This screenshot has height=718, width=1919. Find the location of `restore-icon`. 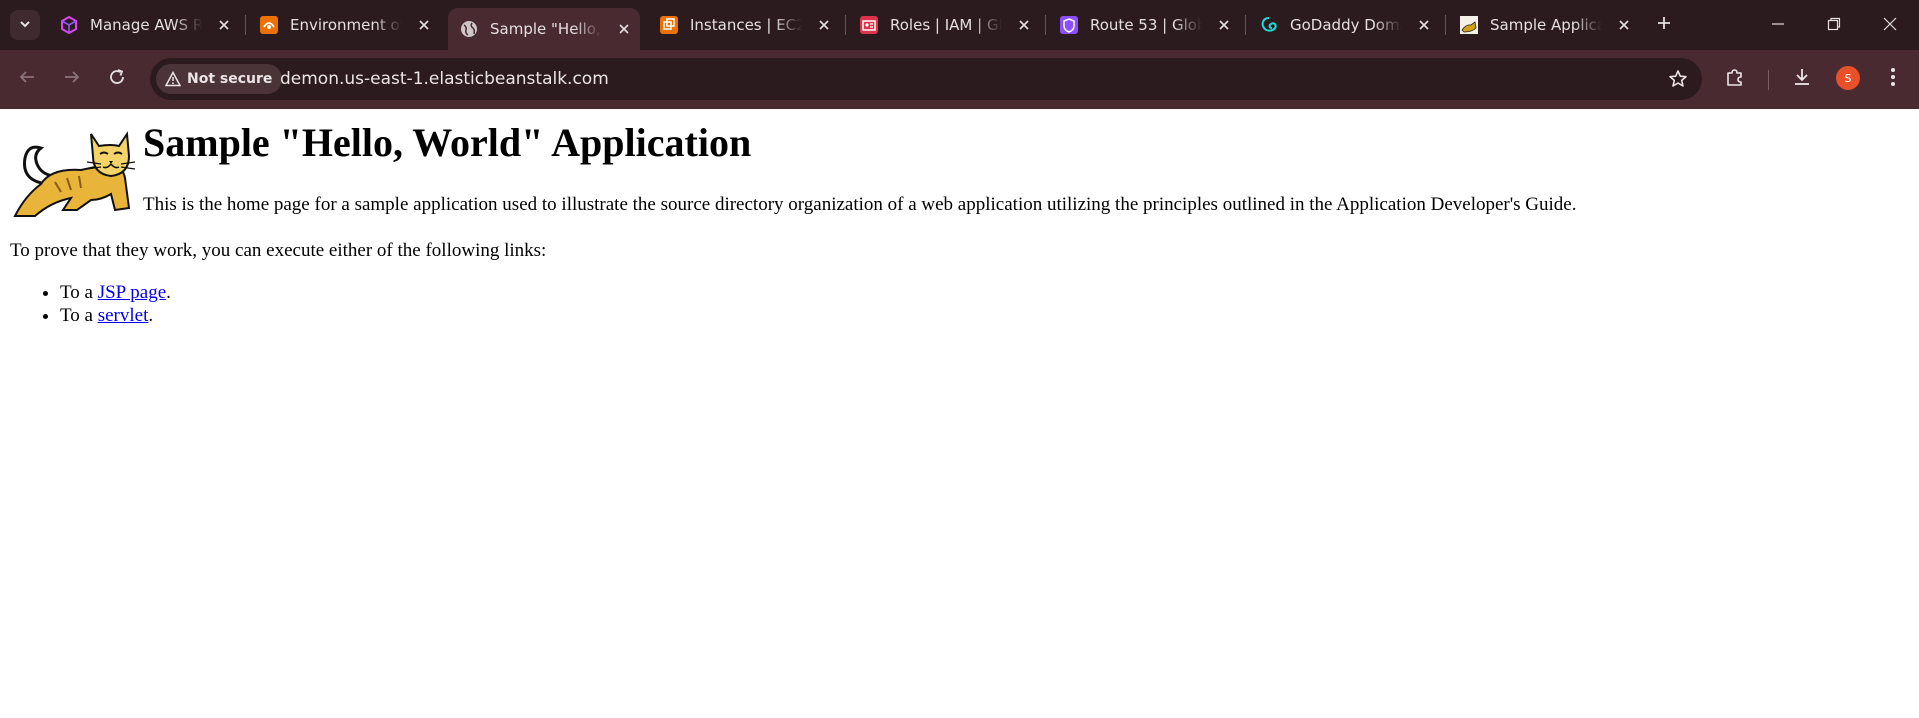

restore-icon is located at coordinates (1834, 25).